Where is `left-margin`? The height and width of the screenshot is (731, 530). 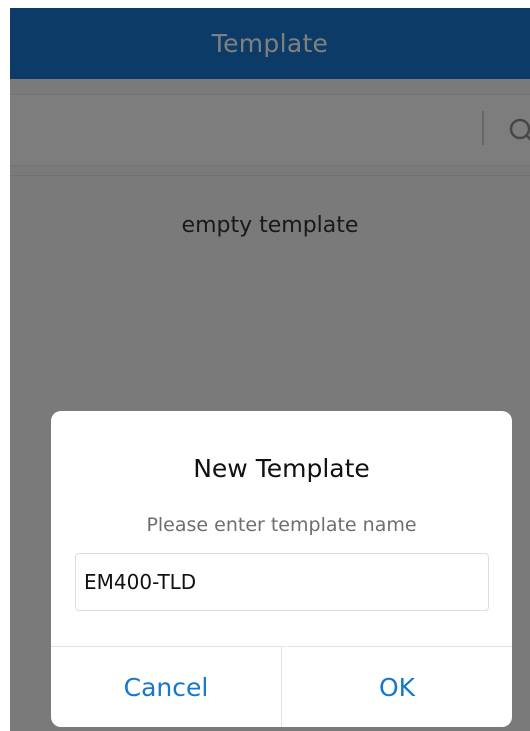
left-margin is located at coordinates (5, 365).